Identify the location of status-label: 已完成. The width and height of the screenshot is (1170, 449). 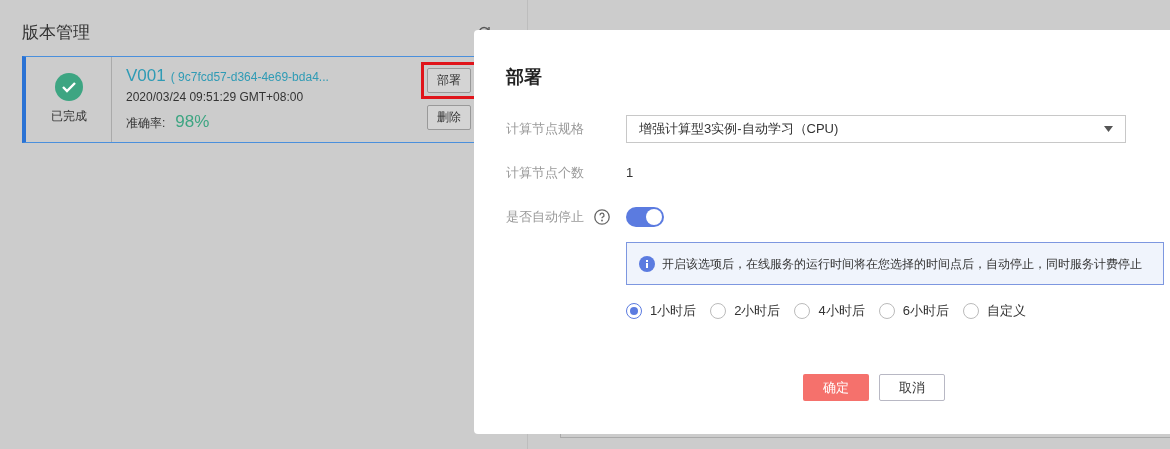
(68, 116).